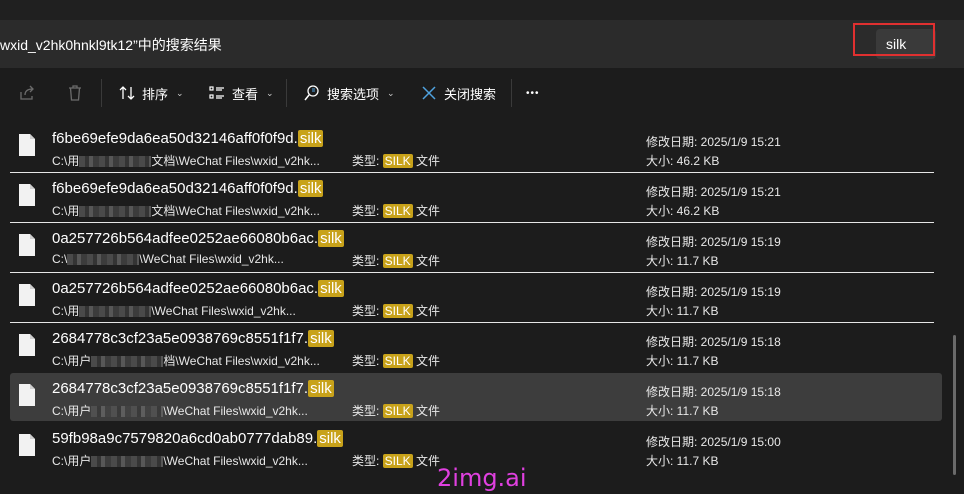  What do you see at coordinates (954, 405) in the screenshot?
I see `scrollbar-thumb` at bounding box center [954, 405].